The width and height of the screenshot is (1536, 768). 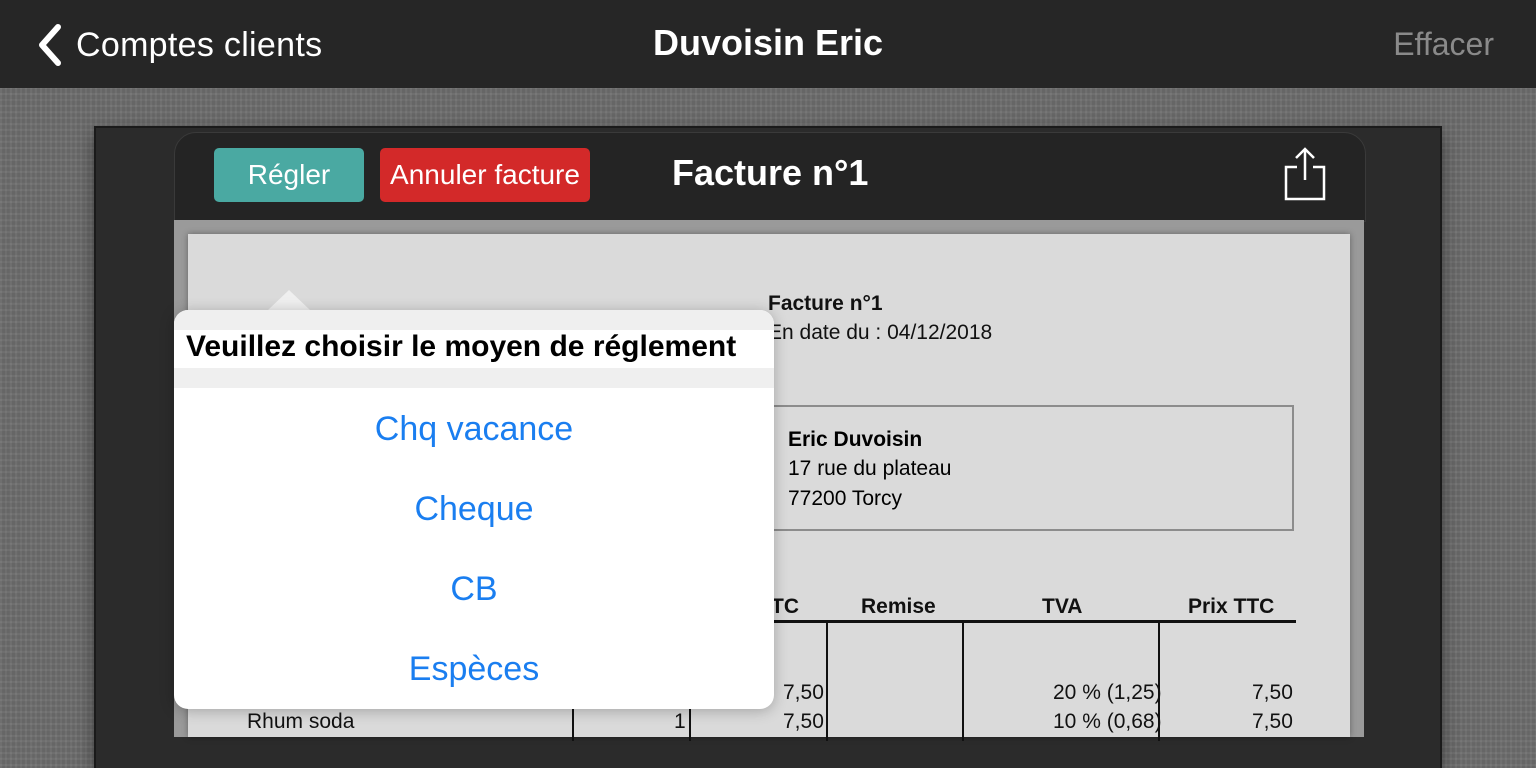 I want to click on cell-tva: 20 % (1,25), so click(x=1107, y=692).